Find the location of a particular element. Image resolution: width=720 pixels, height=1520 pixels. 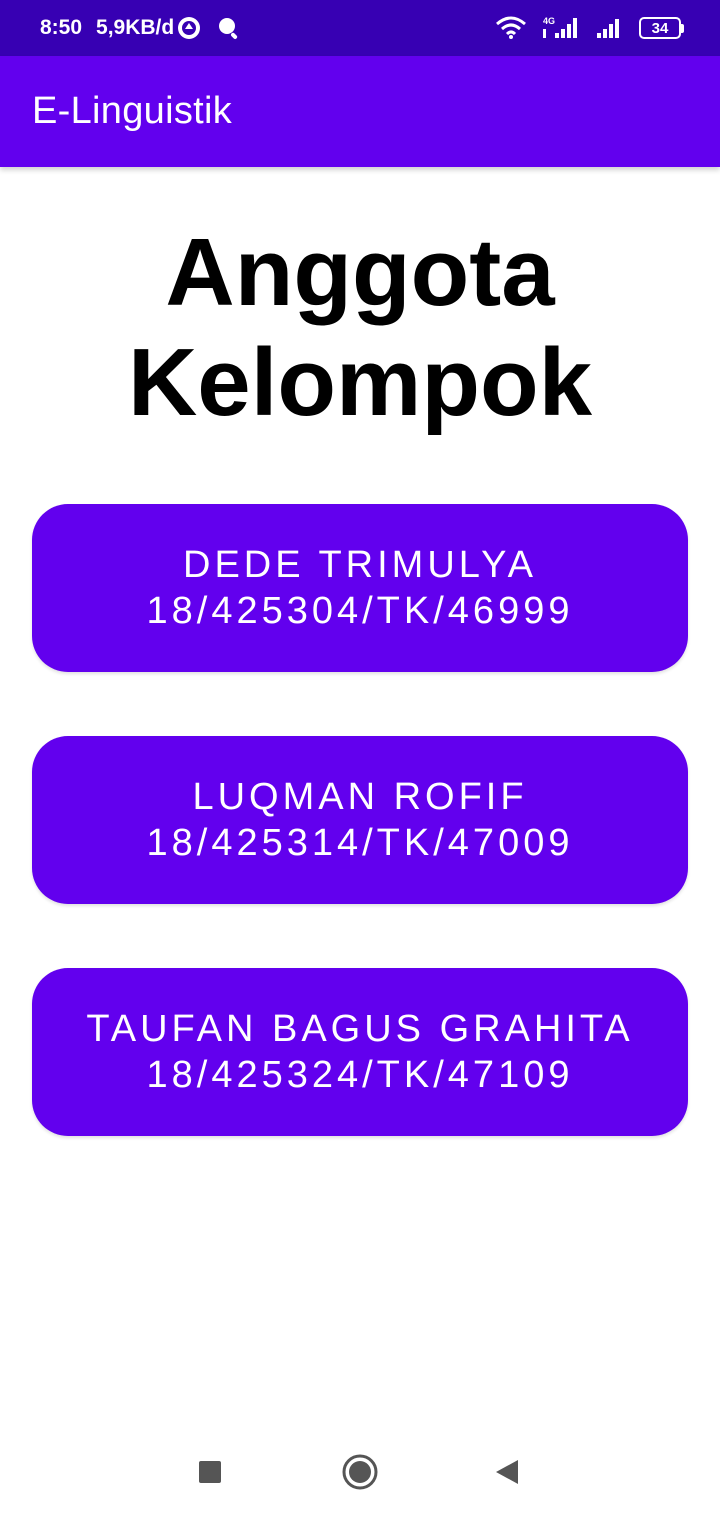

back-icon is located at coordinates (507, 1472).